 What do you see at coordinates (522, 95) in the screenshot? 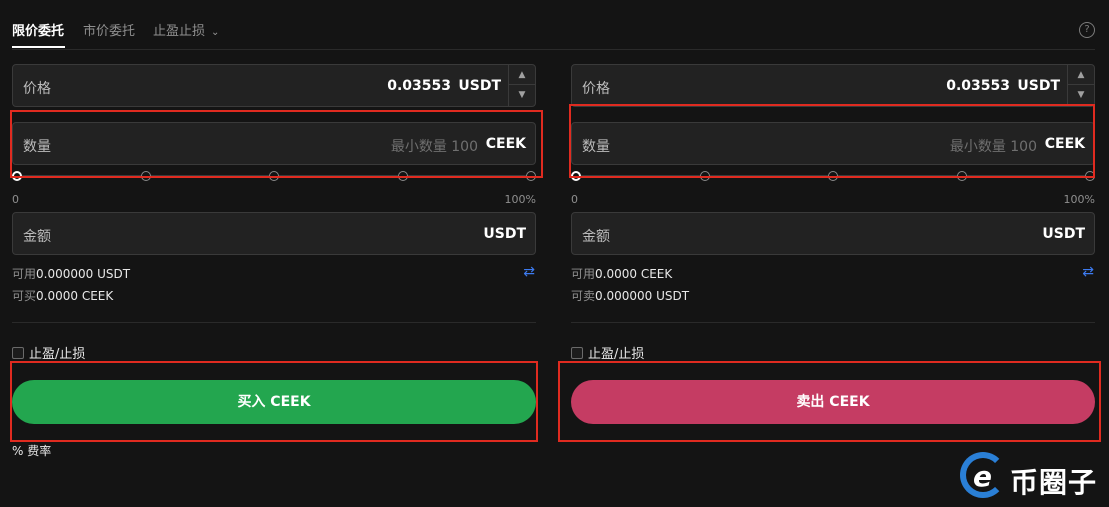
I see `buy-price-decrement-button: ▼` at bounding box center [522, 95].